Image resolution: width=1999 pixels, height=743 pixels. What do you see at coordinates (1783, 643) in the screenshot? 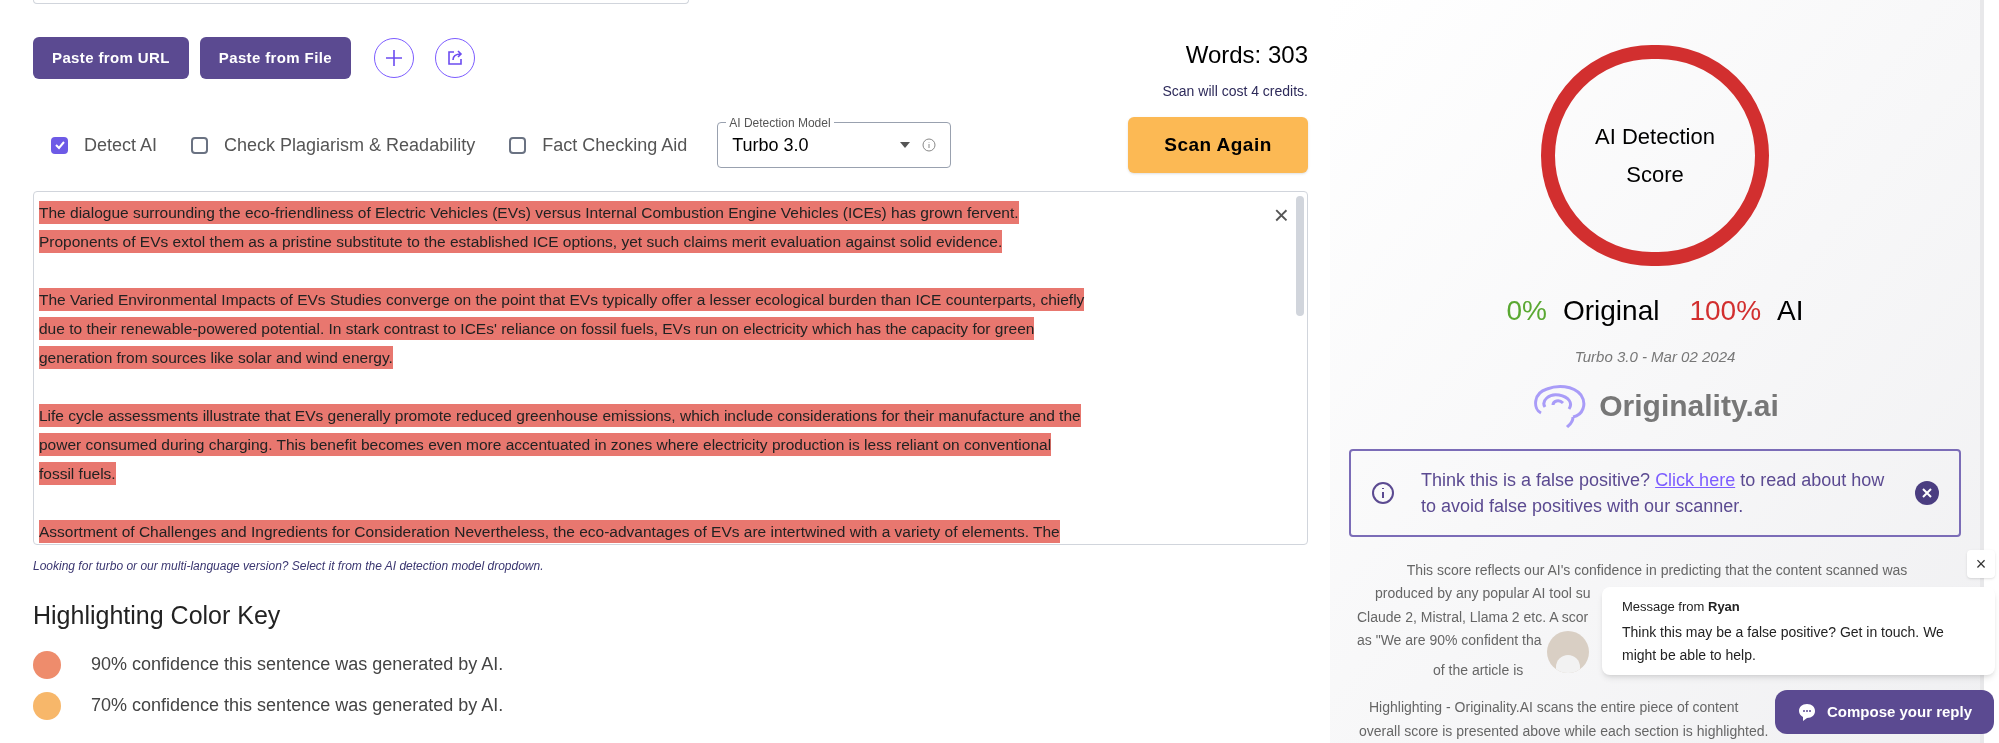
I see `chat-message: Think this may be a false positive? Get in touch. We might be able to help.` at bounding box center [1783, 643].